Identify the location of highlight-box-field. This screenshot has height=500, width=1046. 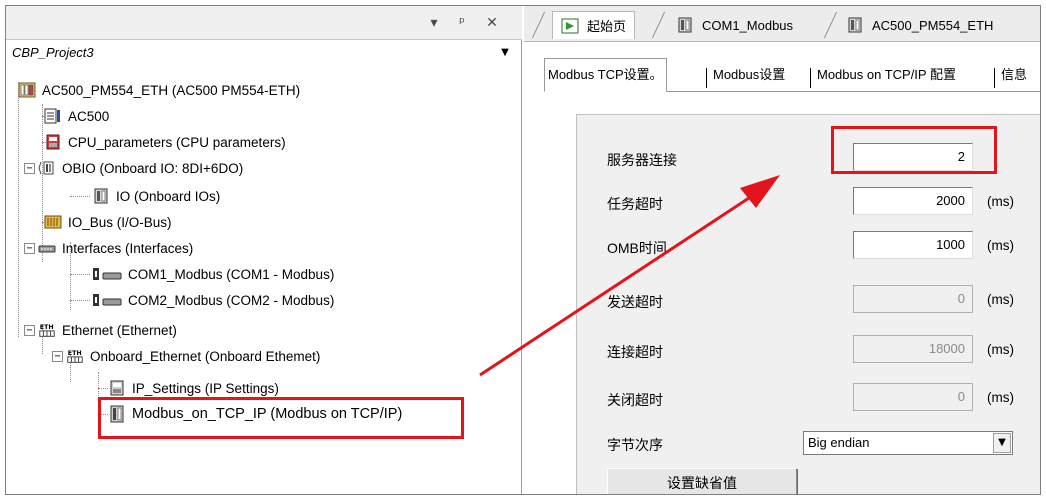
(914, 150).